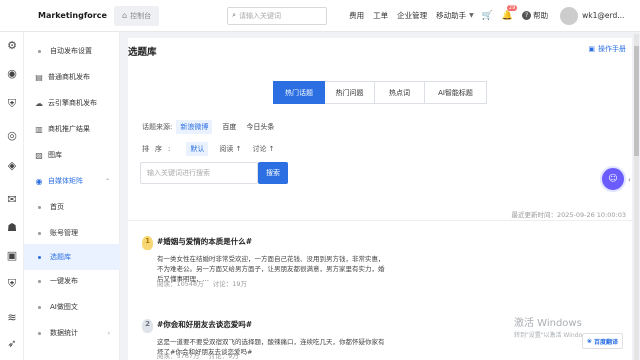  What do you see at coordinates (12, 344) in the screenshot?
I see `rocket-icon: ➶` at bounding box center [12, 344].